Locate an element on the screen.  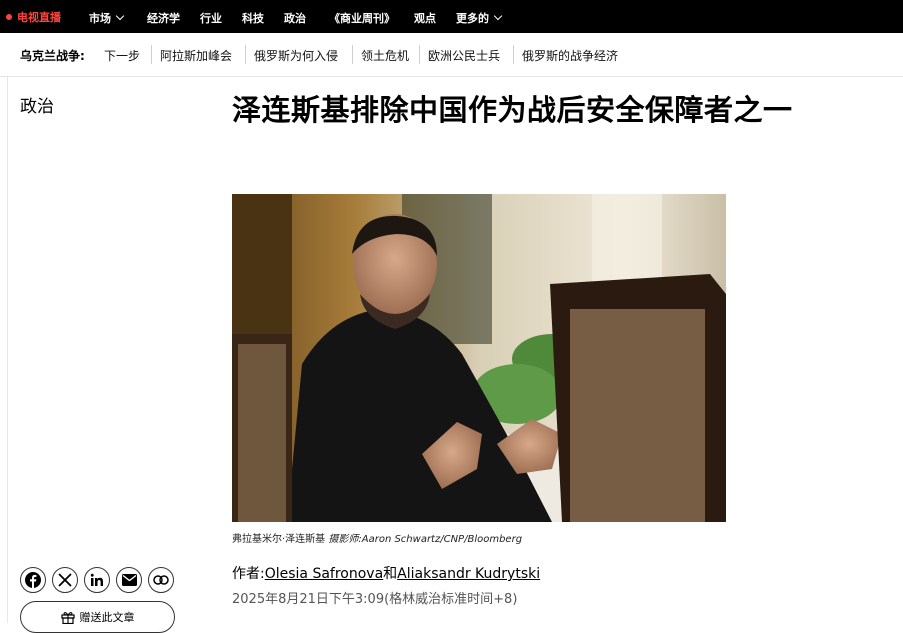
linkedin-share-button is located at coordinates (97, 580).